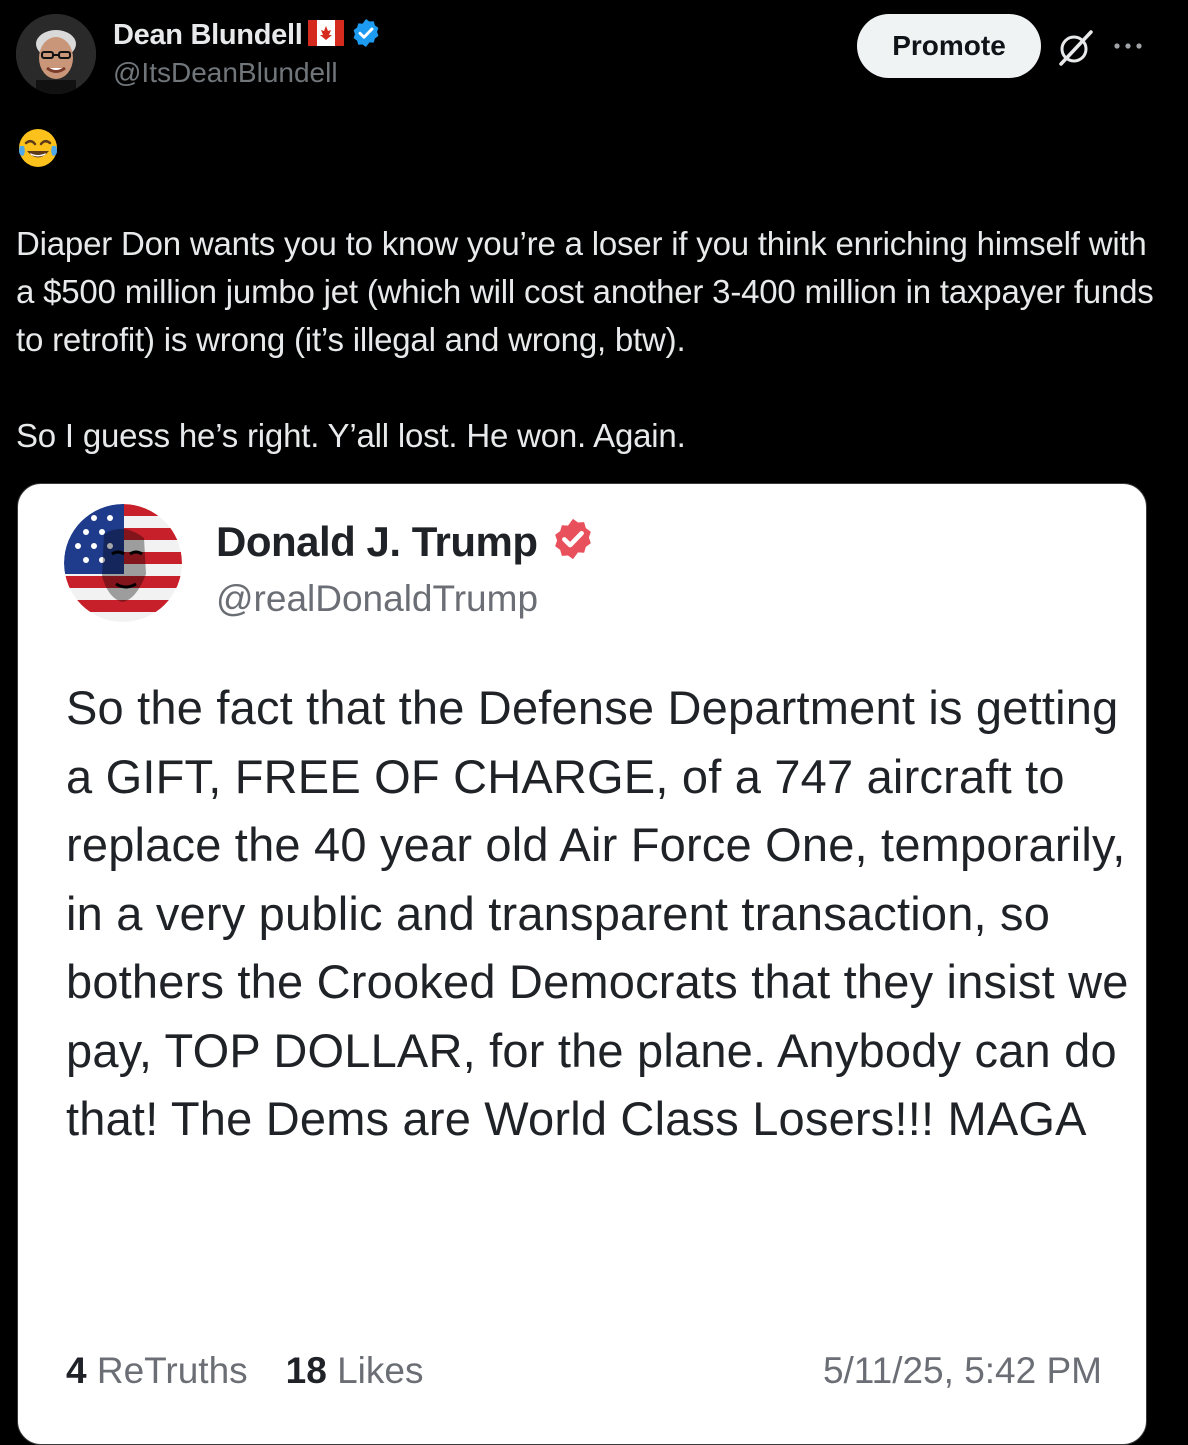 This screenshot has height=1445, width=1188. Describe the element at coordinates (76, 1370) in the screenshot. I see `retruths-count: 4` at that location.